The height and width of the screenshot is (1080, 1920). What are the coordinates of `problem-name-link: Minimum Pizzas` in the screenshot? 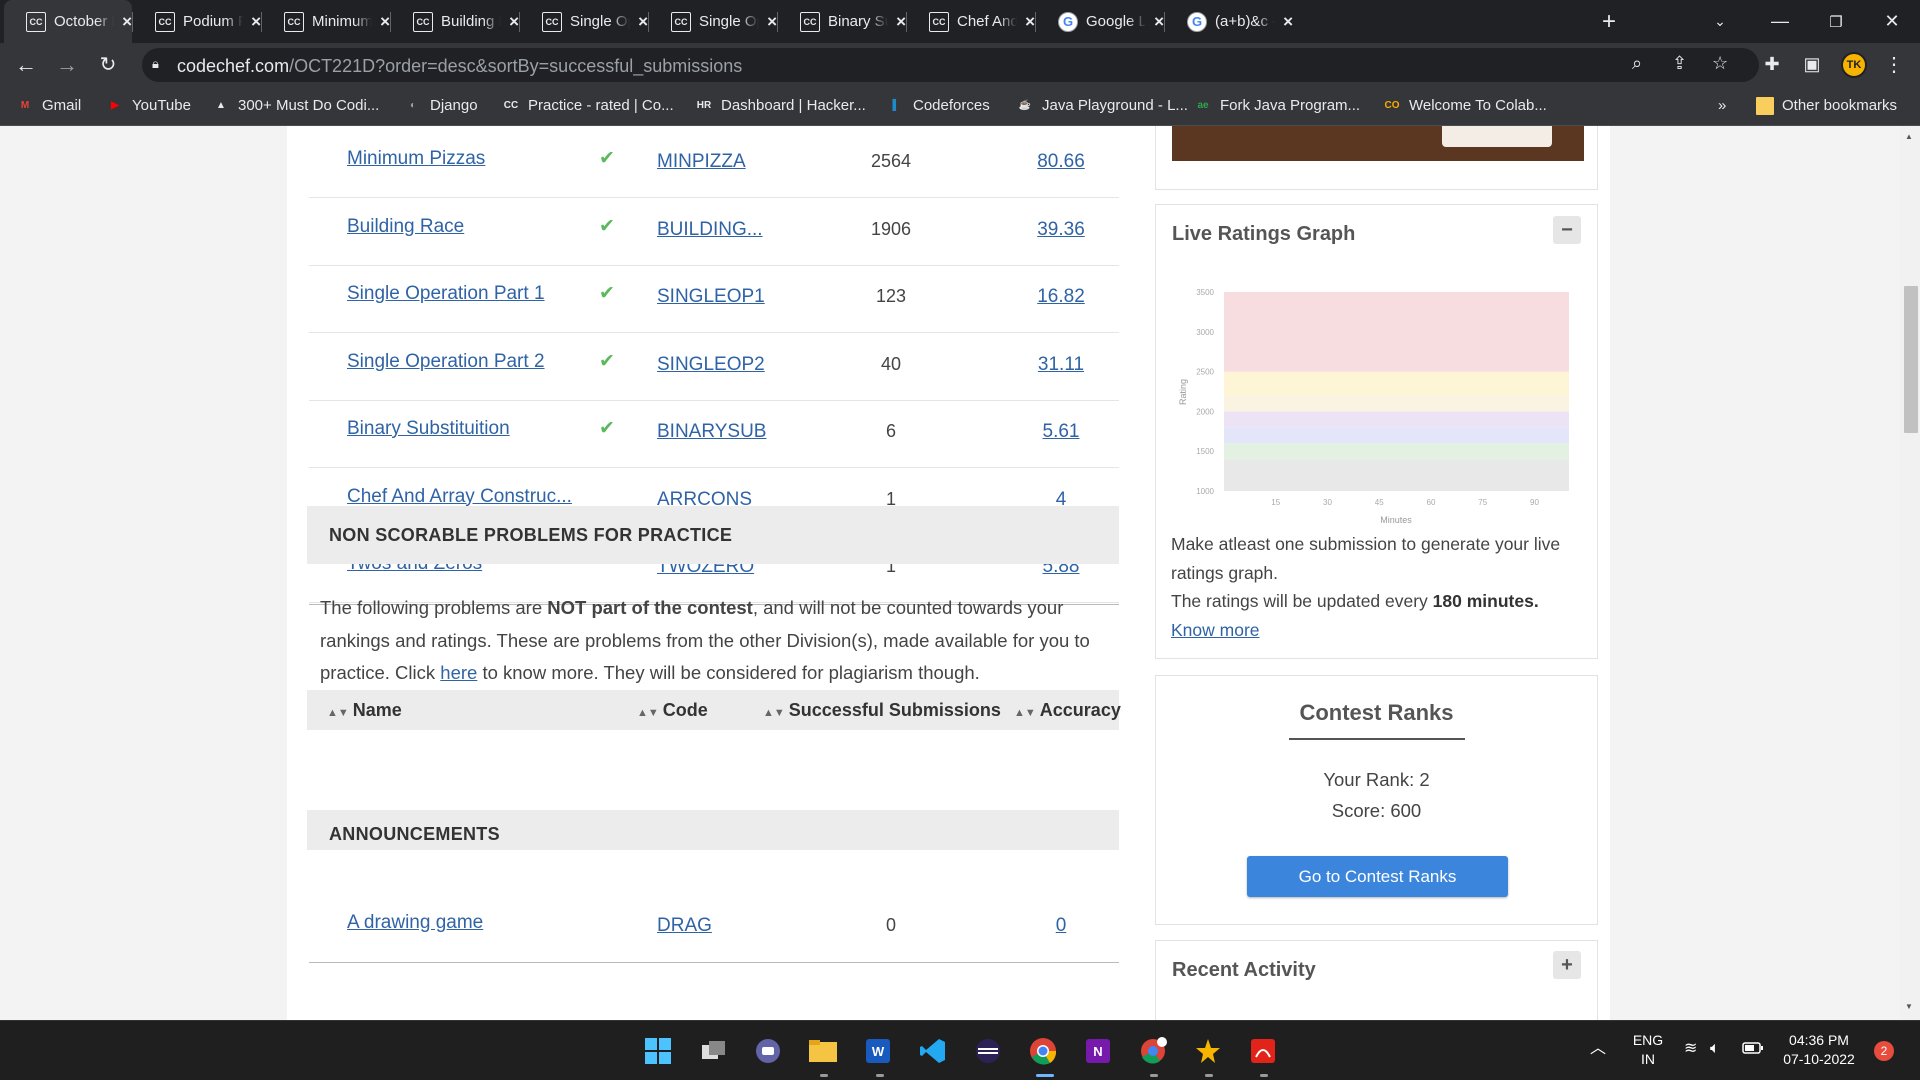 It's located at (416, 159).